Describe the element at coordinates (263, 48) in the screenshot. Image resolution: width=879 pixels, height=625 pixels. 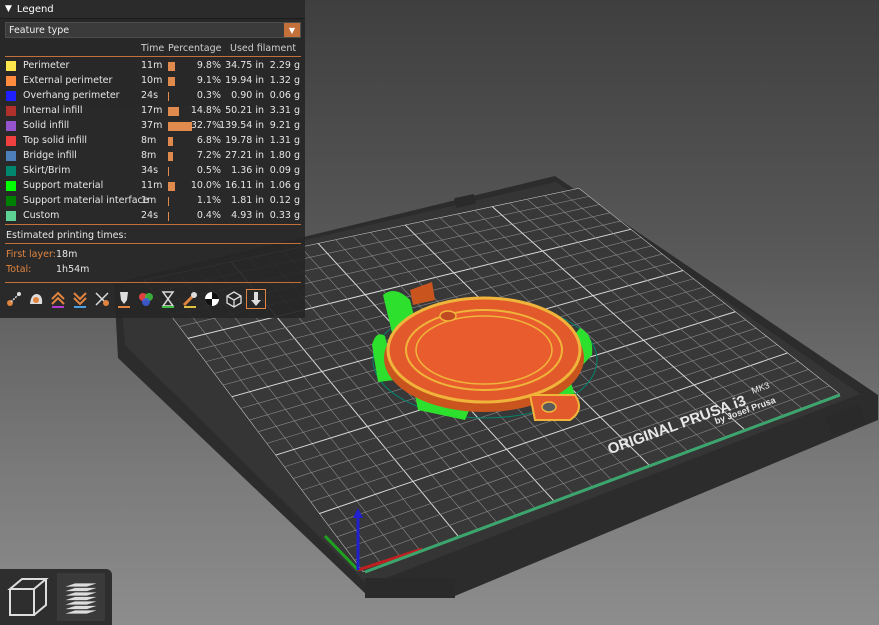
I see `col-used-filament: Used filament` at that location.